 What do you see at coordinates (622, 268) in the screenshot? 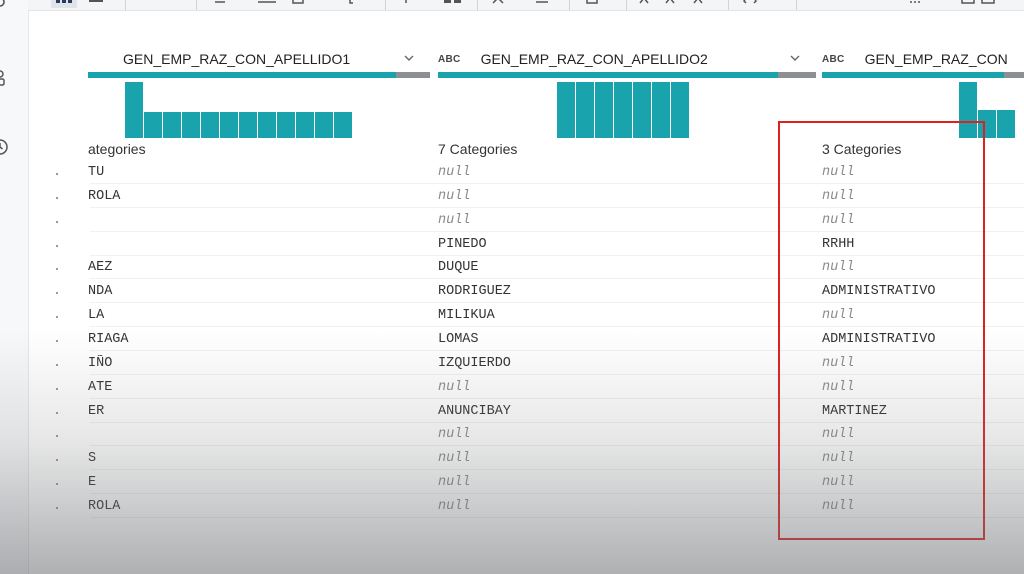
I see `table-cell: DUQUE` at bounding box center [622, 268].